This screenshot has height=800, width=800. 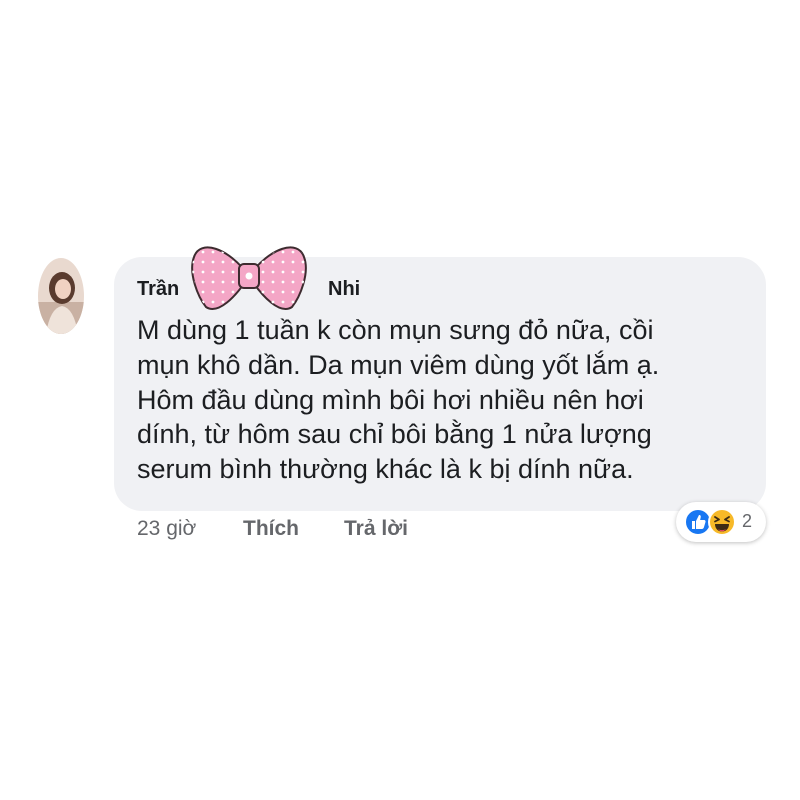 I want to click on haha-icon, so click(x=722, y=522).